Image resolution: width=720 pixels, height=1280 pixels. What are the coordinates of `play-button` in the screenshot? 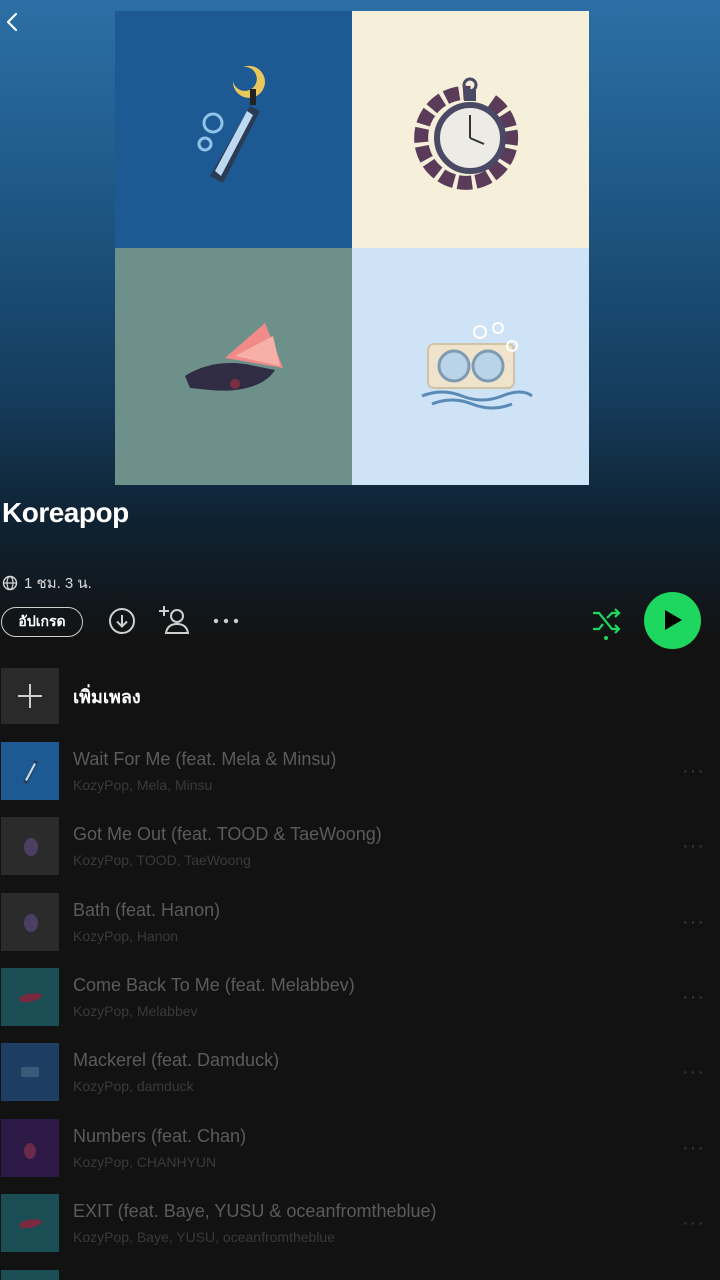 It's located at (672, 620).